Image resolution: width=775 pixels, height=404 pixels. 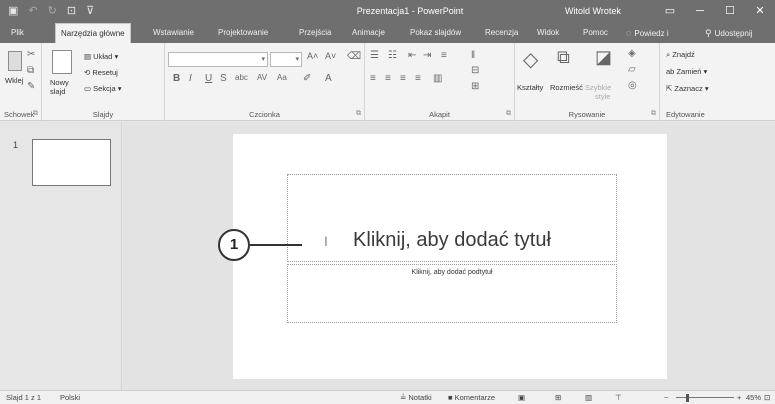 I want to click on quick-styles-icon: ◪, so click(x=603, y=57).